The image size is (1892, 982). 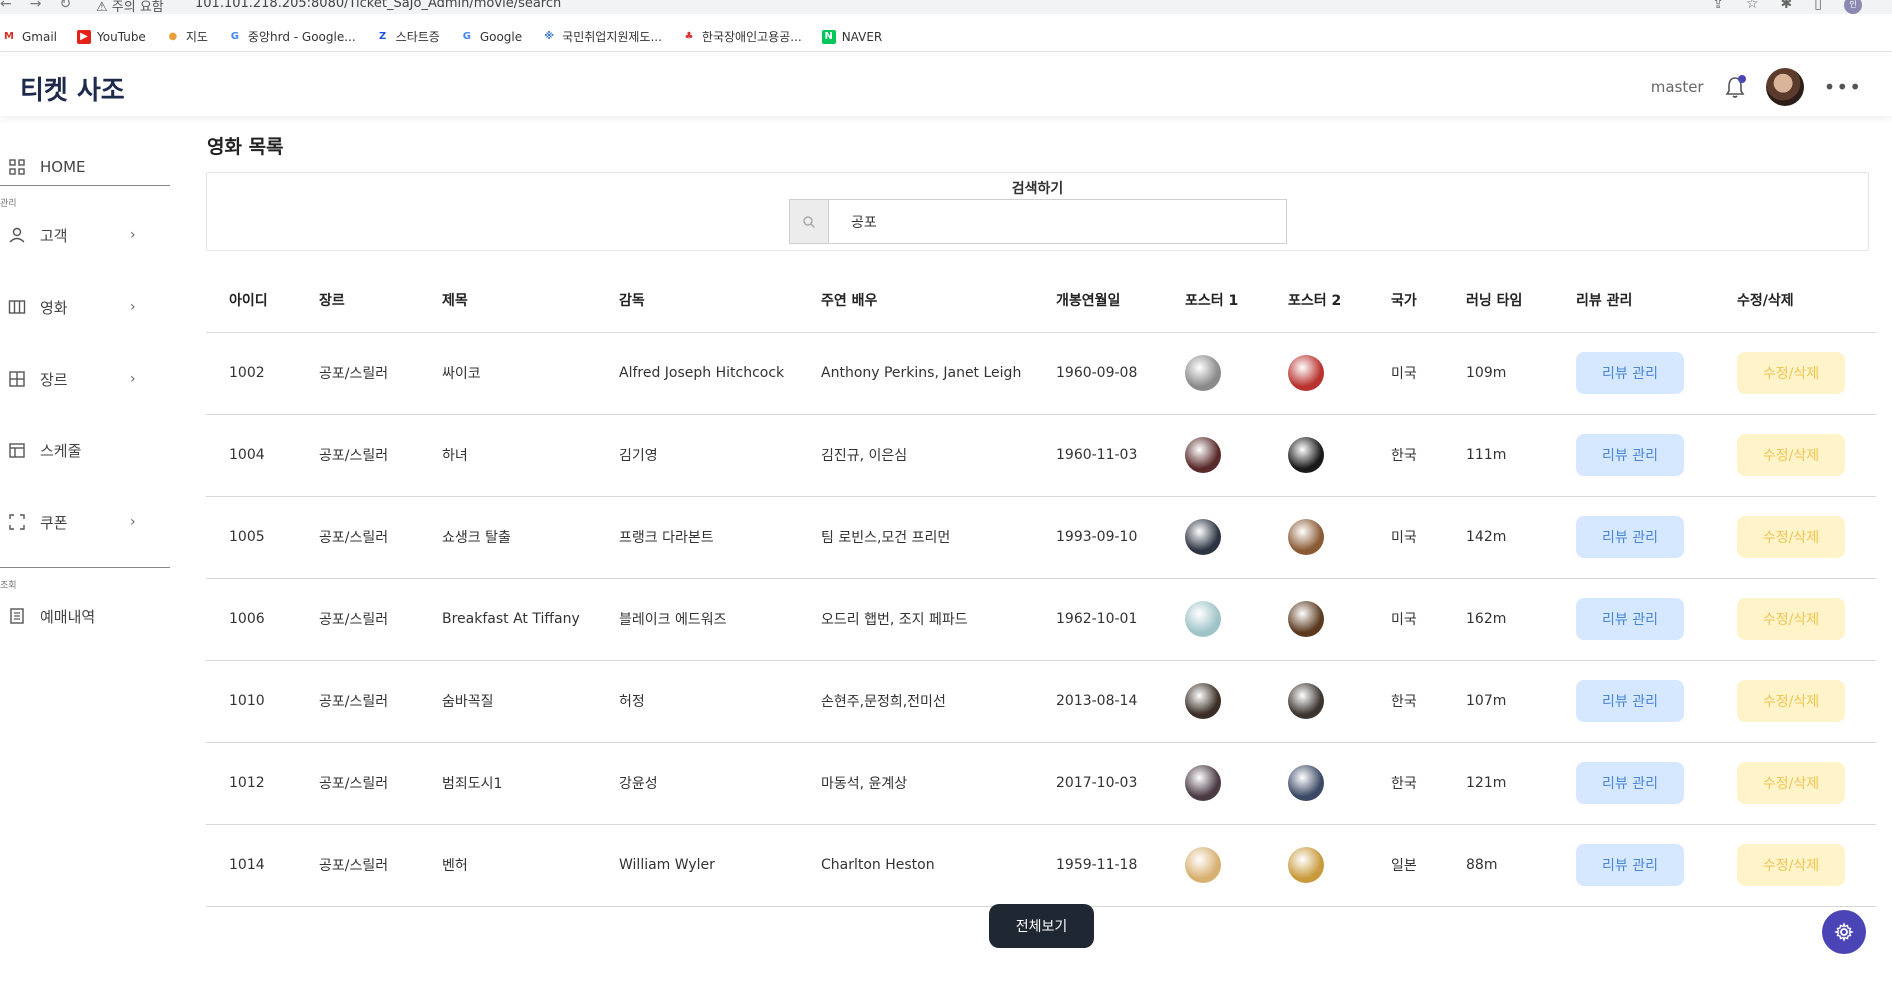 I want to click on column-header-runtime: 러닝 타임, so click(x=1498, y=300).